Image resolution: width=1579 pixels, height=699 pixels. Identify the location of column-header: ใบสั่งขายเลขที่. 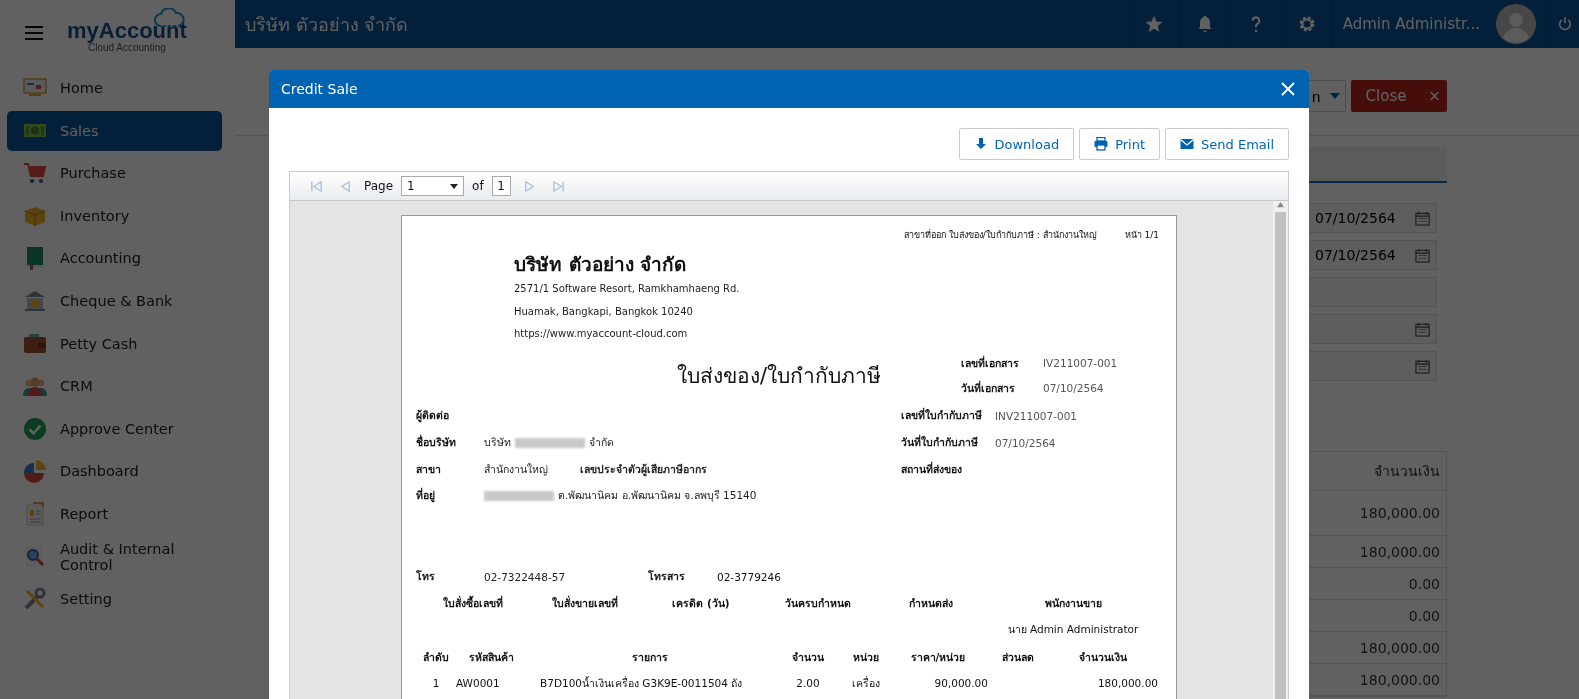
(584, 602).